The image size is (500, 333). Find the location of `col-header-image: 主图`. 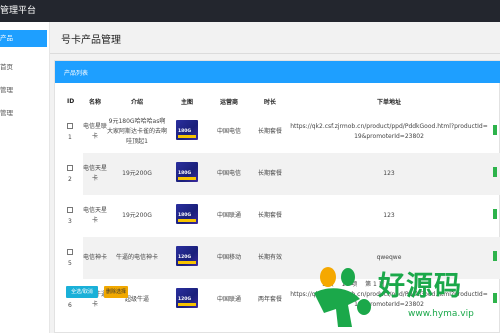

col-header-image: 主图 is located at coordinates (186, 102).